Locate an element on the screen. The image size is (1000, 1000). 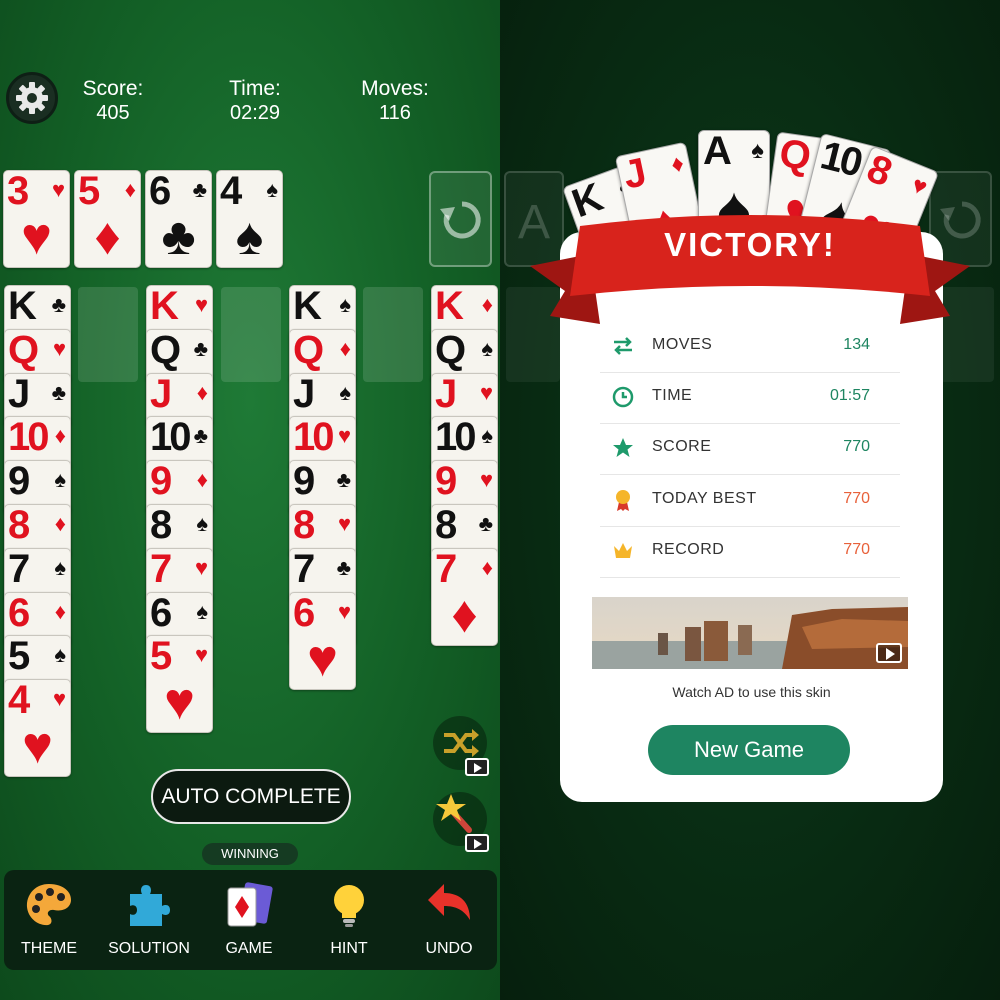
stat-label: SCORE is located at coordinates (682, 447).